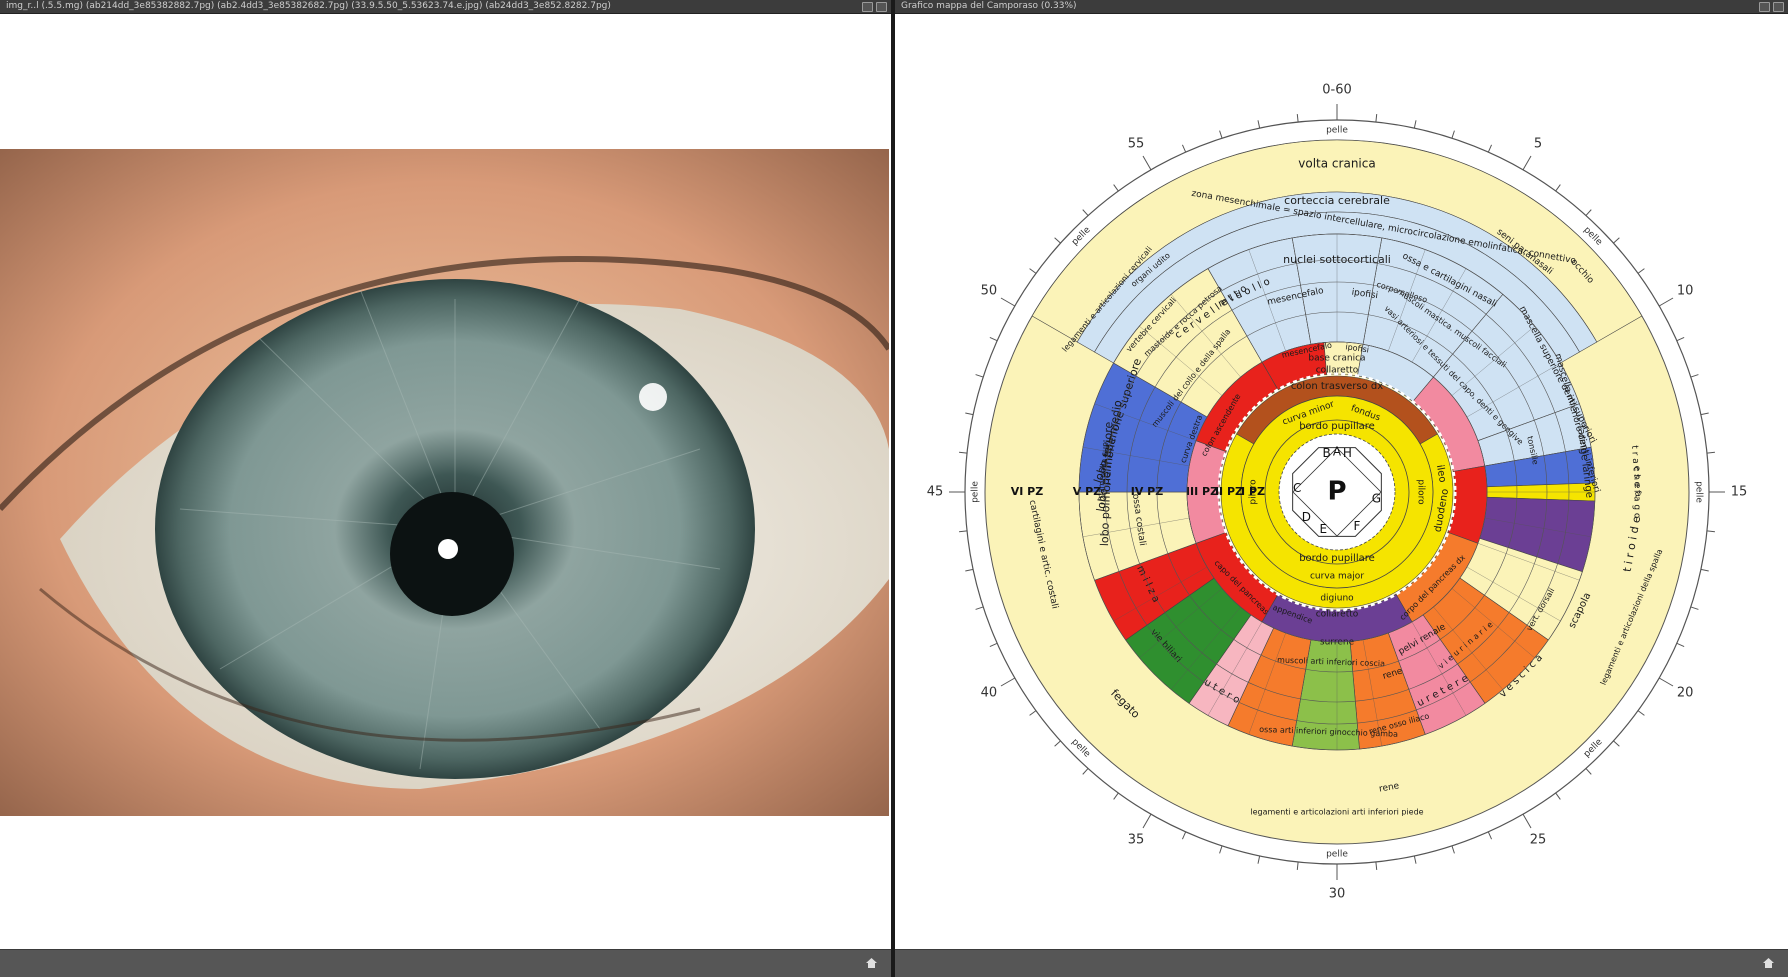 This screenshot has height=977, width=1788. Describe the element at coordinates (1341, 963) in the screenshot. I see `right-statusbar` at that location.